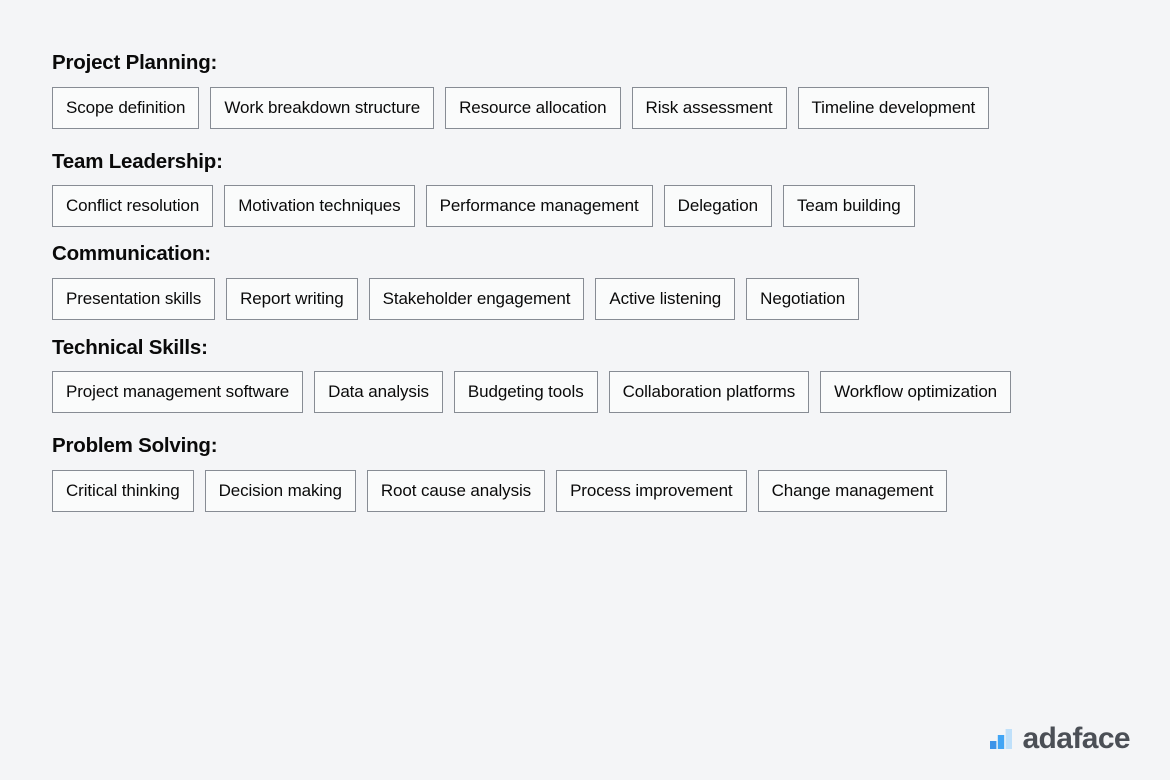  What do you see at coordinates (126, 107) in the screenshot?
I see `skill-tag: Scope definition` at bounding box center [126, 107].